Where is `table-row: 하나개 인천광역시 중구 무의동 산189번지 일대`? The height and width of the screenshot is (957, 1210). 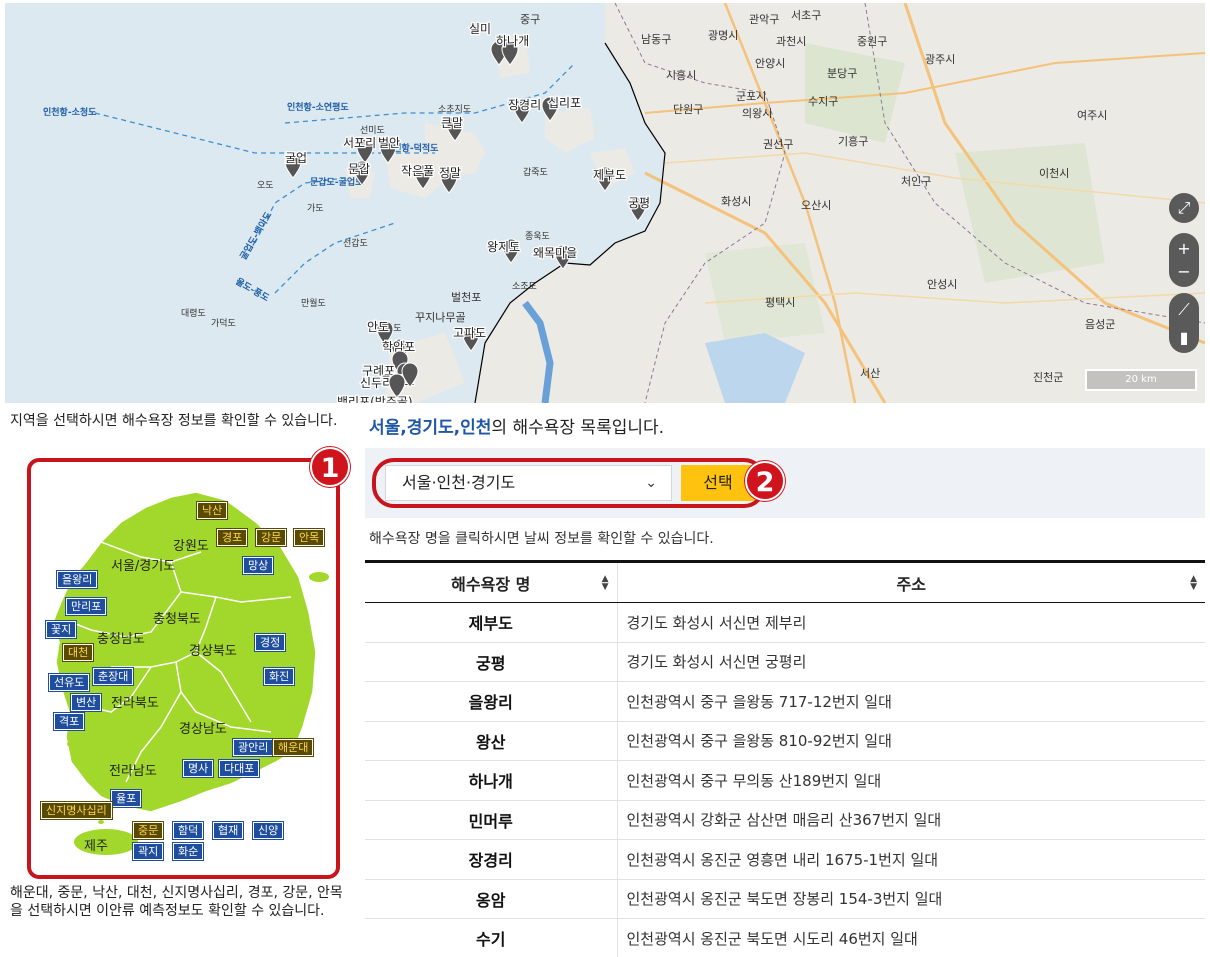 table-row: 하나개 인천광역시 중구 무의동 산189번지 일대 is located at coordinates (785, 780).